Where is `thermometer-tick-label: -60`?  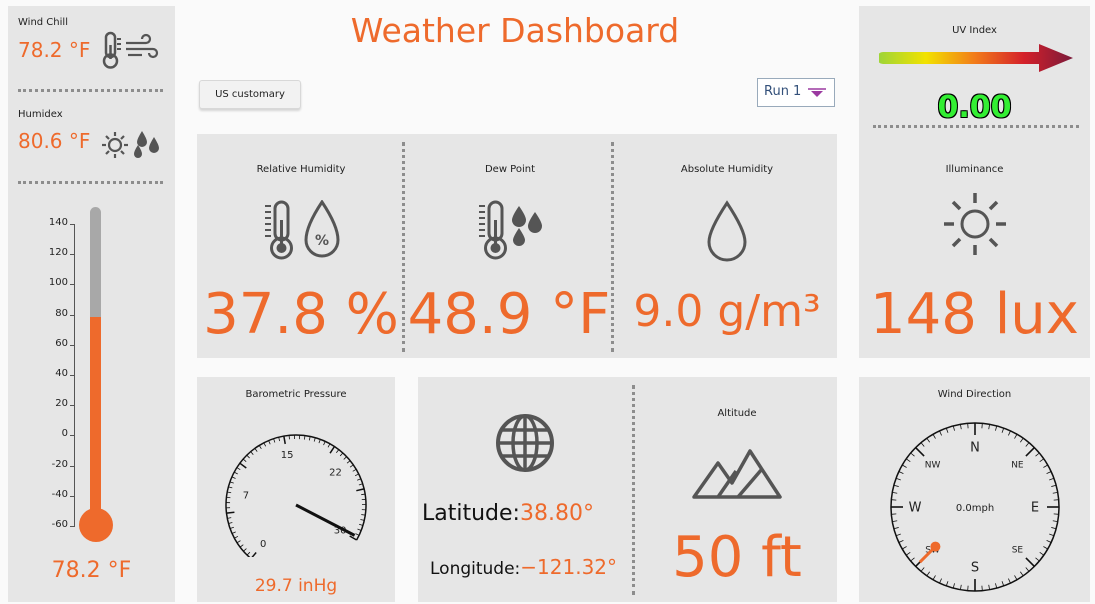
thermometer-tick-label: -60 is located at coordinates (59, 524).